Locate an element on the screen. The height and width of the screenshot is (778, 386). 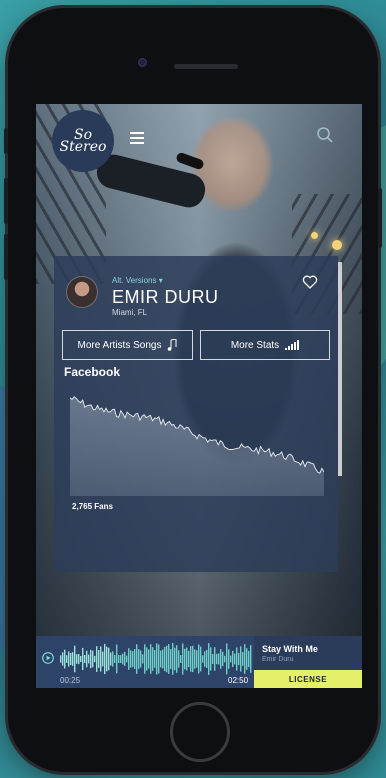
logo-text: So Stereo is located at coordinates (83, 141).